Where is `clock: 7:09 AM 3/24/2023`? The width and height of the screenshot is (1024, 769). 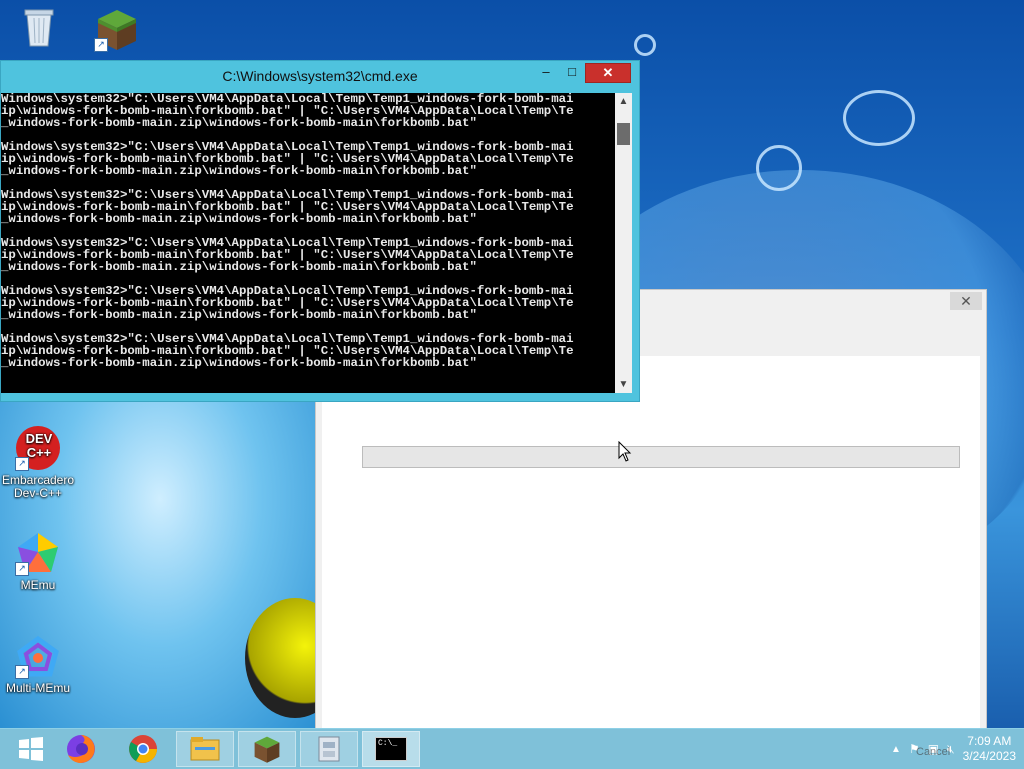 clock: 7:09 AM 3/24/2023 is located at coordinates (989, 749).